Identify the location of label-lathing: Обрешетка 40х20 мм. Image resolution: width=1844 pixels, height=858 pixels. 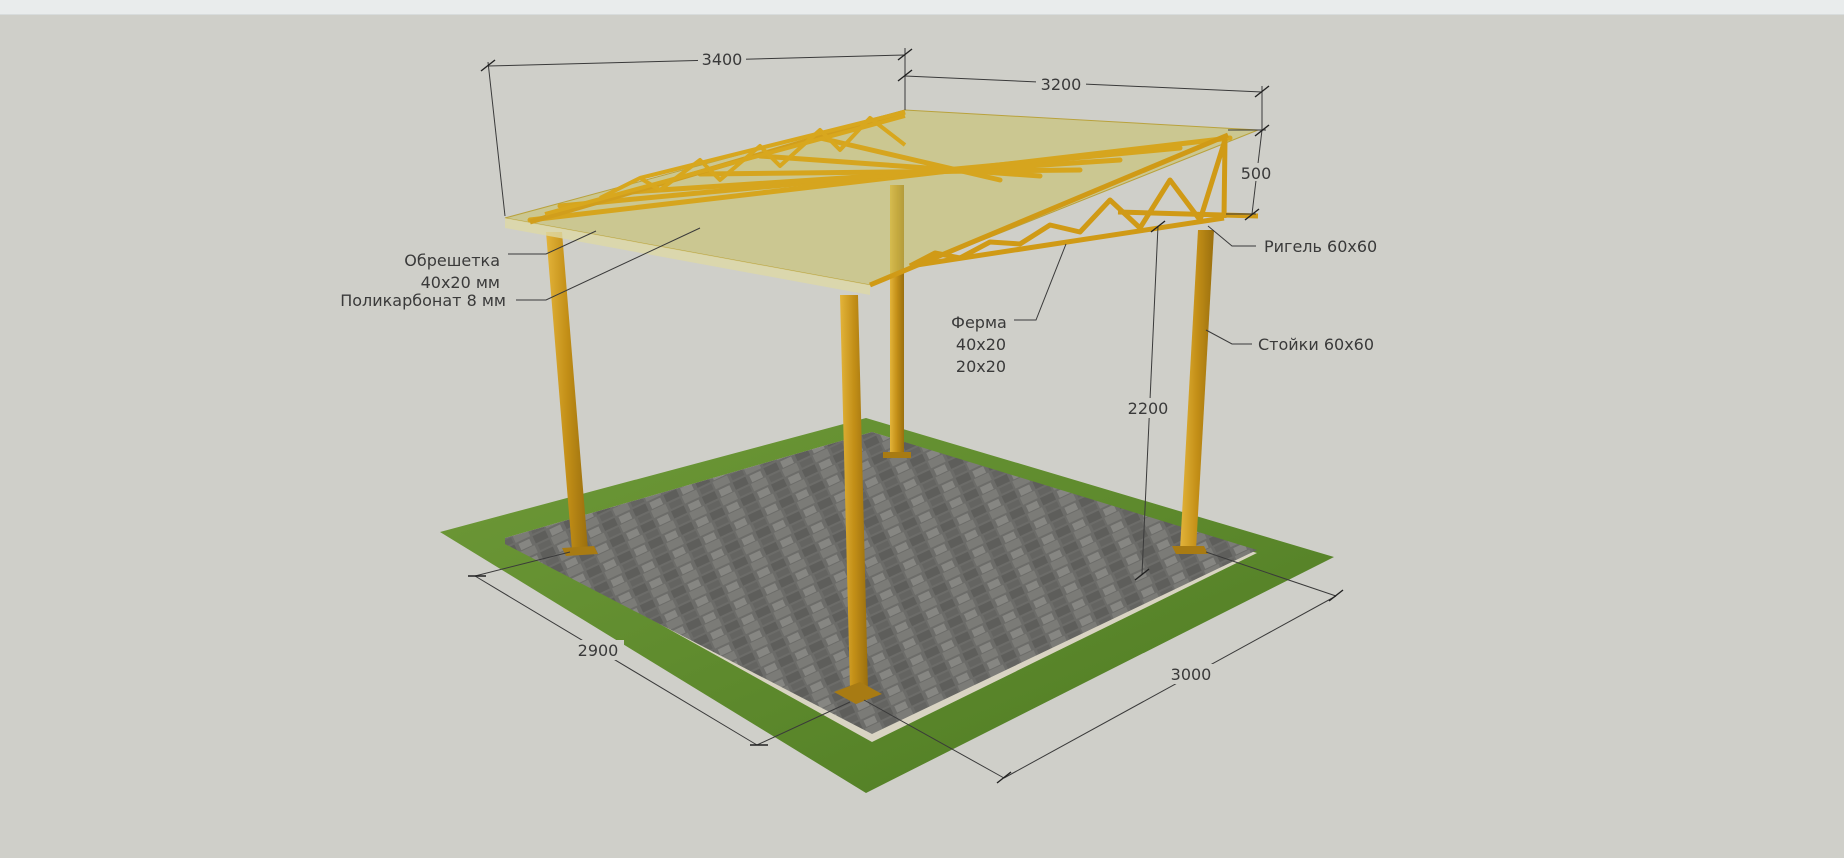
(500, 261).